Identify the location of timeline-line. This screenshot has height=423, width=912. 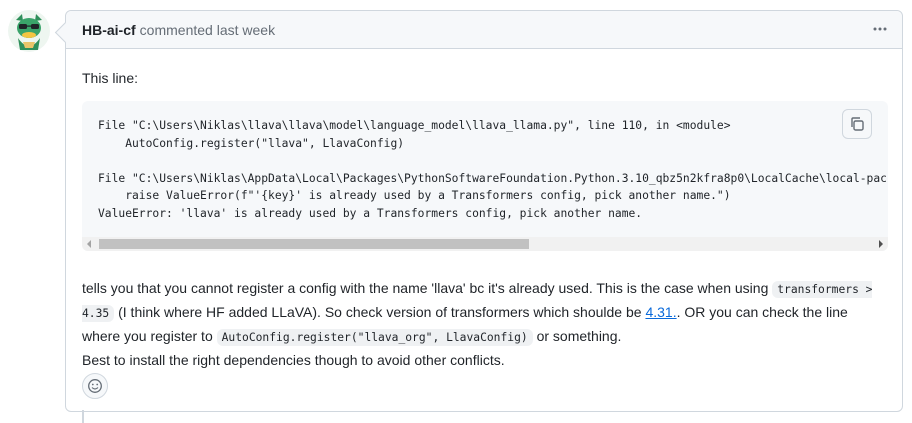
(83, 416).